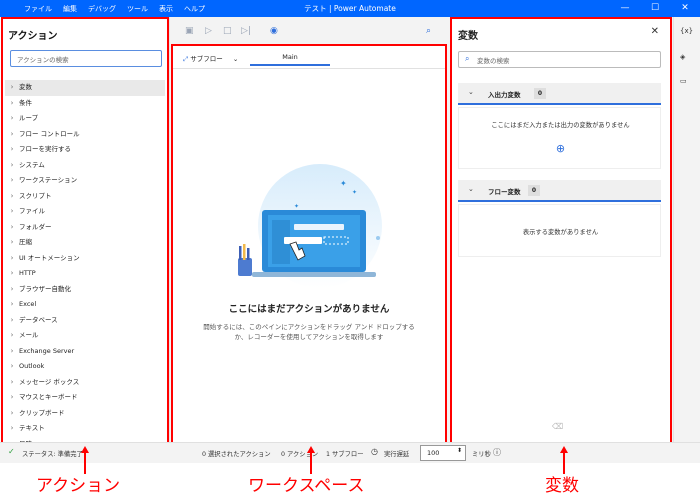 The image size is (700, 497). What do you see at coordinates (11, 451) in the screenshot?
I see `check-circle-icon: ✓` at bounding box center [11, 451].